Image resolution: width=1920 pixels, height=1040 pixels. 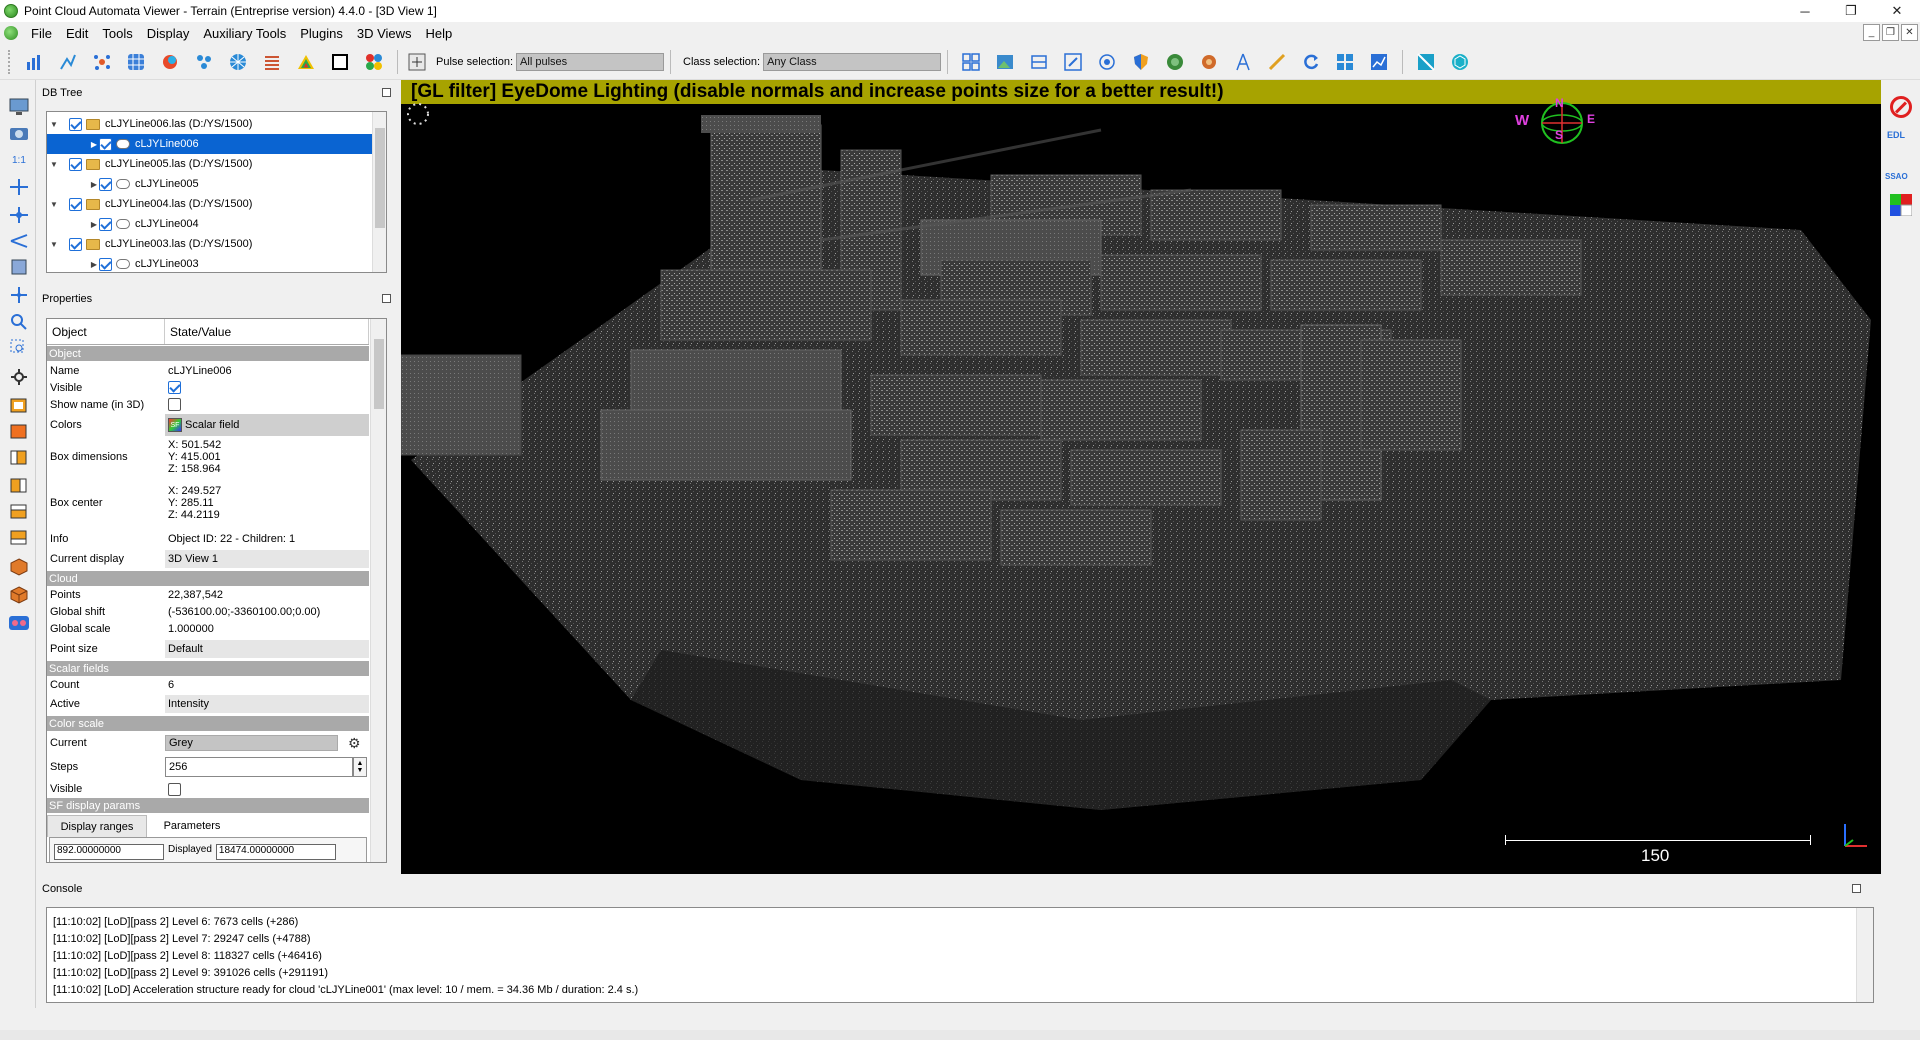 I want to click on zoom-icon, so click(x=19, y=321).